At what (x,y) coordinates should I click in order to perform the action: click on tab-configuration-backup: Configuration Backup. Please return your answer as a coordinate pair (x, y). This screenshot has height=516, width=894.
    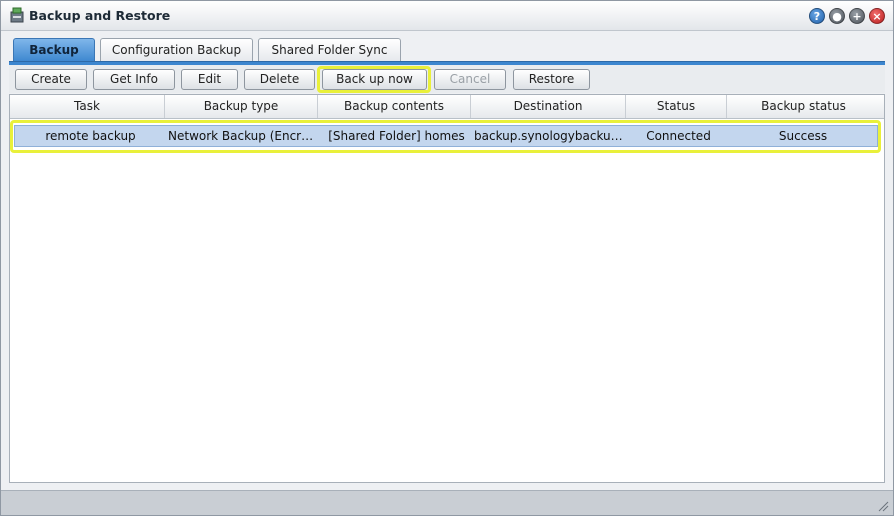
    Looking at the image, I should click on (176, 50).